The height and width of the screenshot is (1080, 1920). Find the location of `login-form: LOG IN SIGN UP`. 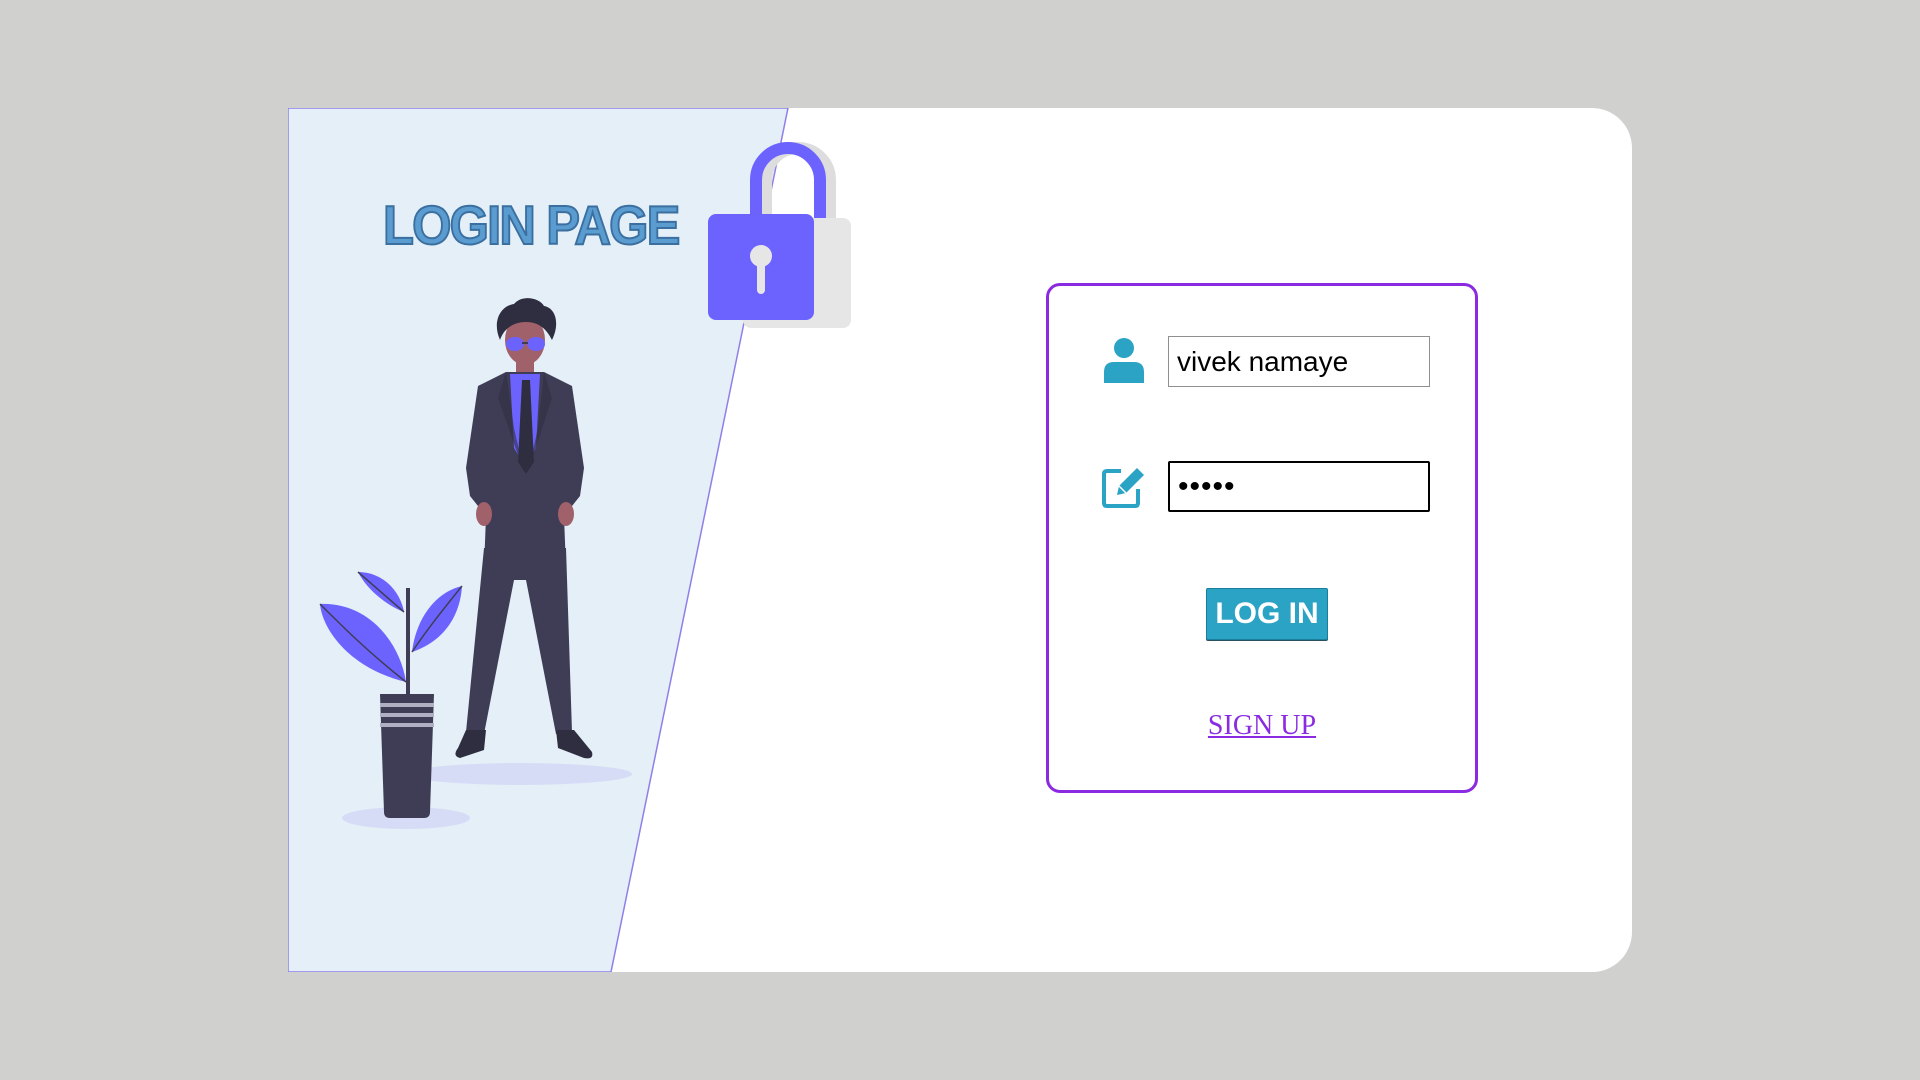

login-form: LOG IN SIGN UP is located at coordinates (1262, 538).